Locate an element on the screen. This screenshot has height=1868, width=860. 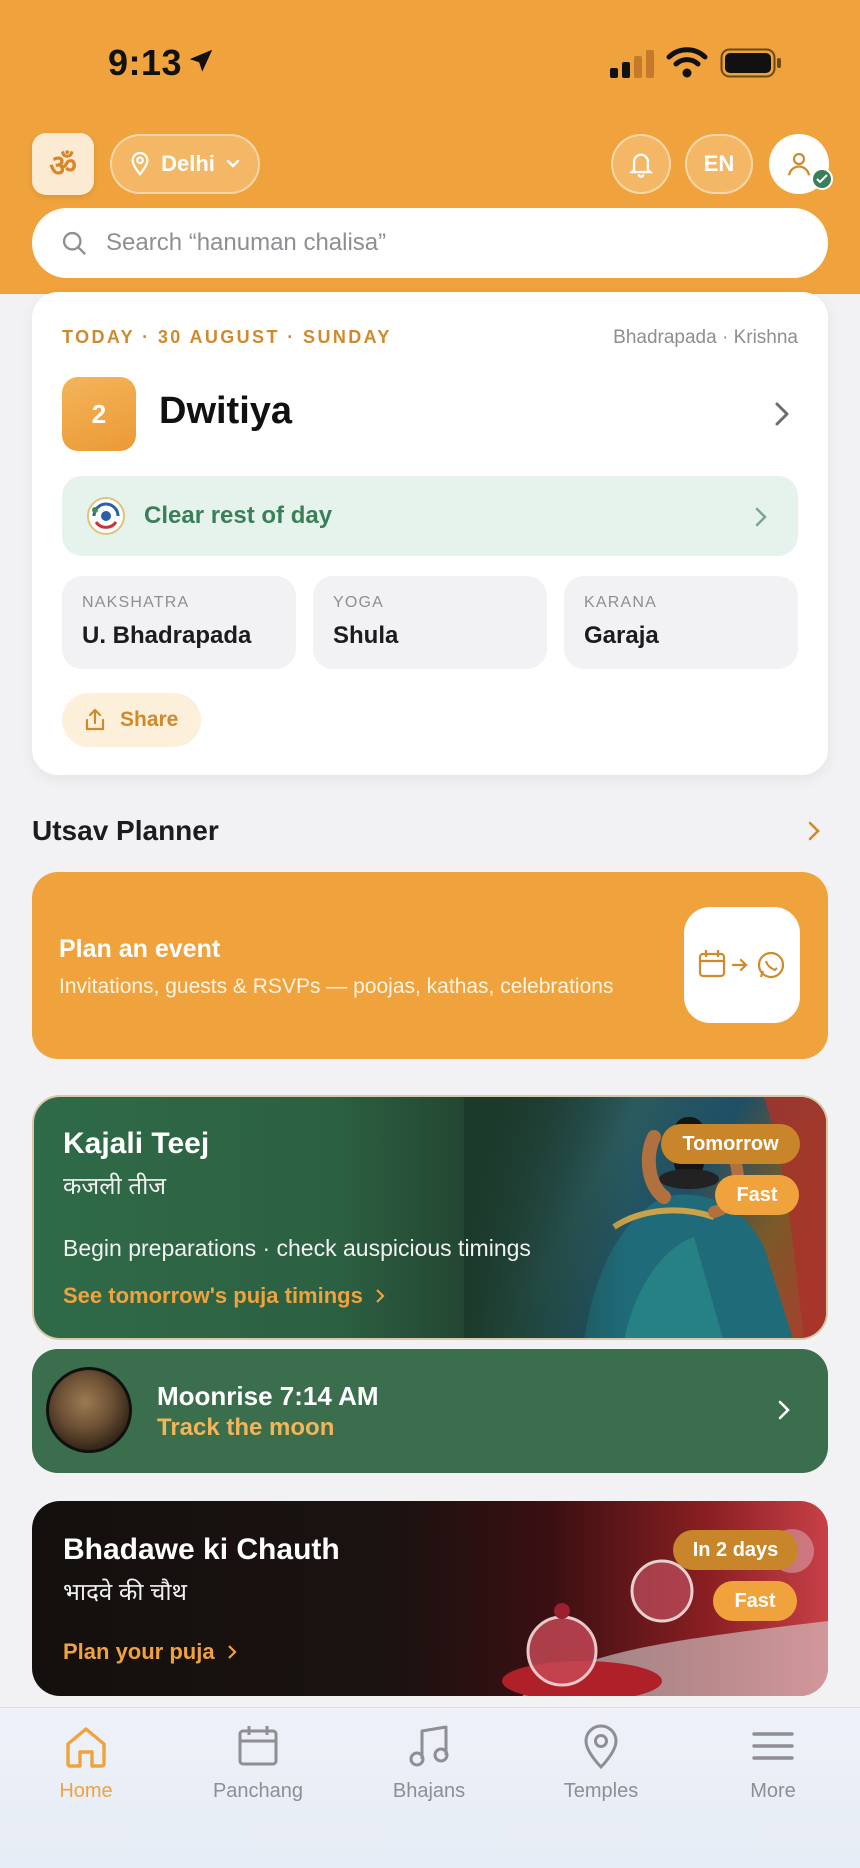
plan-event-icon is located at coordinates (742, 965).